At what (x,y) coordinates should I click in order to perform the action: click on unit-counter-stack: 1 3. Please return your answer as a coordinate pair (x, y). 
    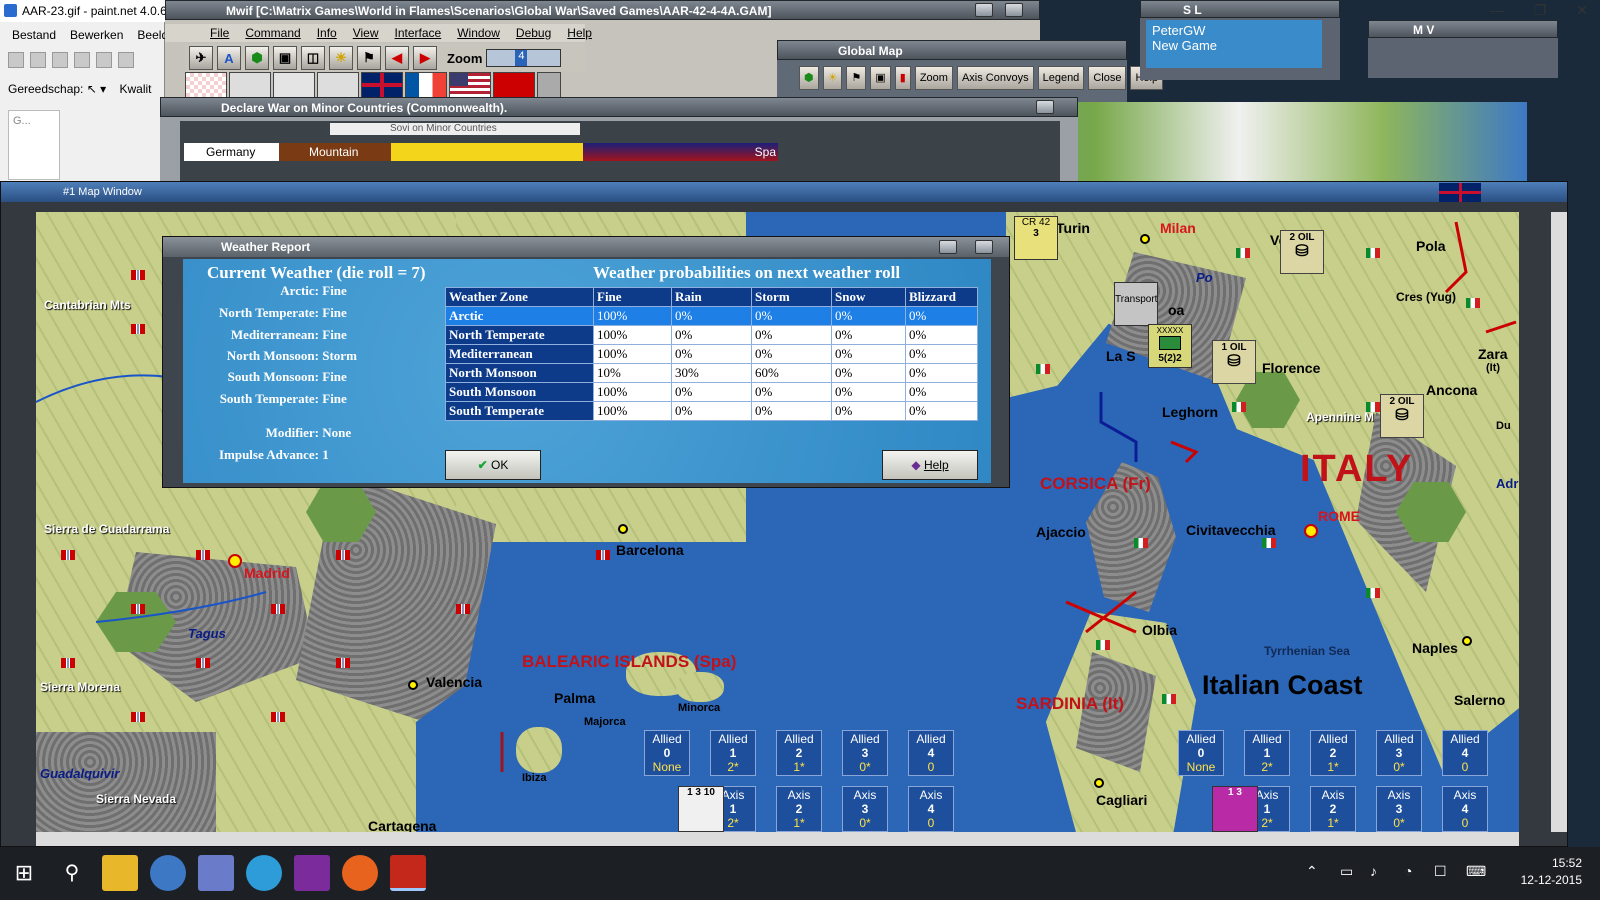
    Looking at the image, I should click on (1235, 809).